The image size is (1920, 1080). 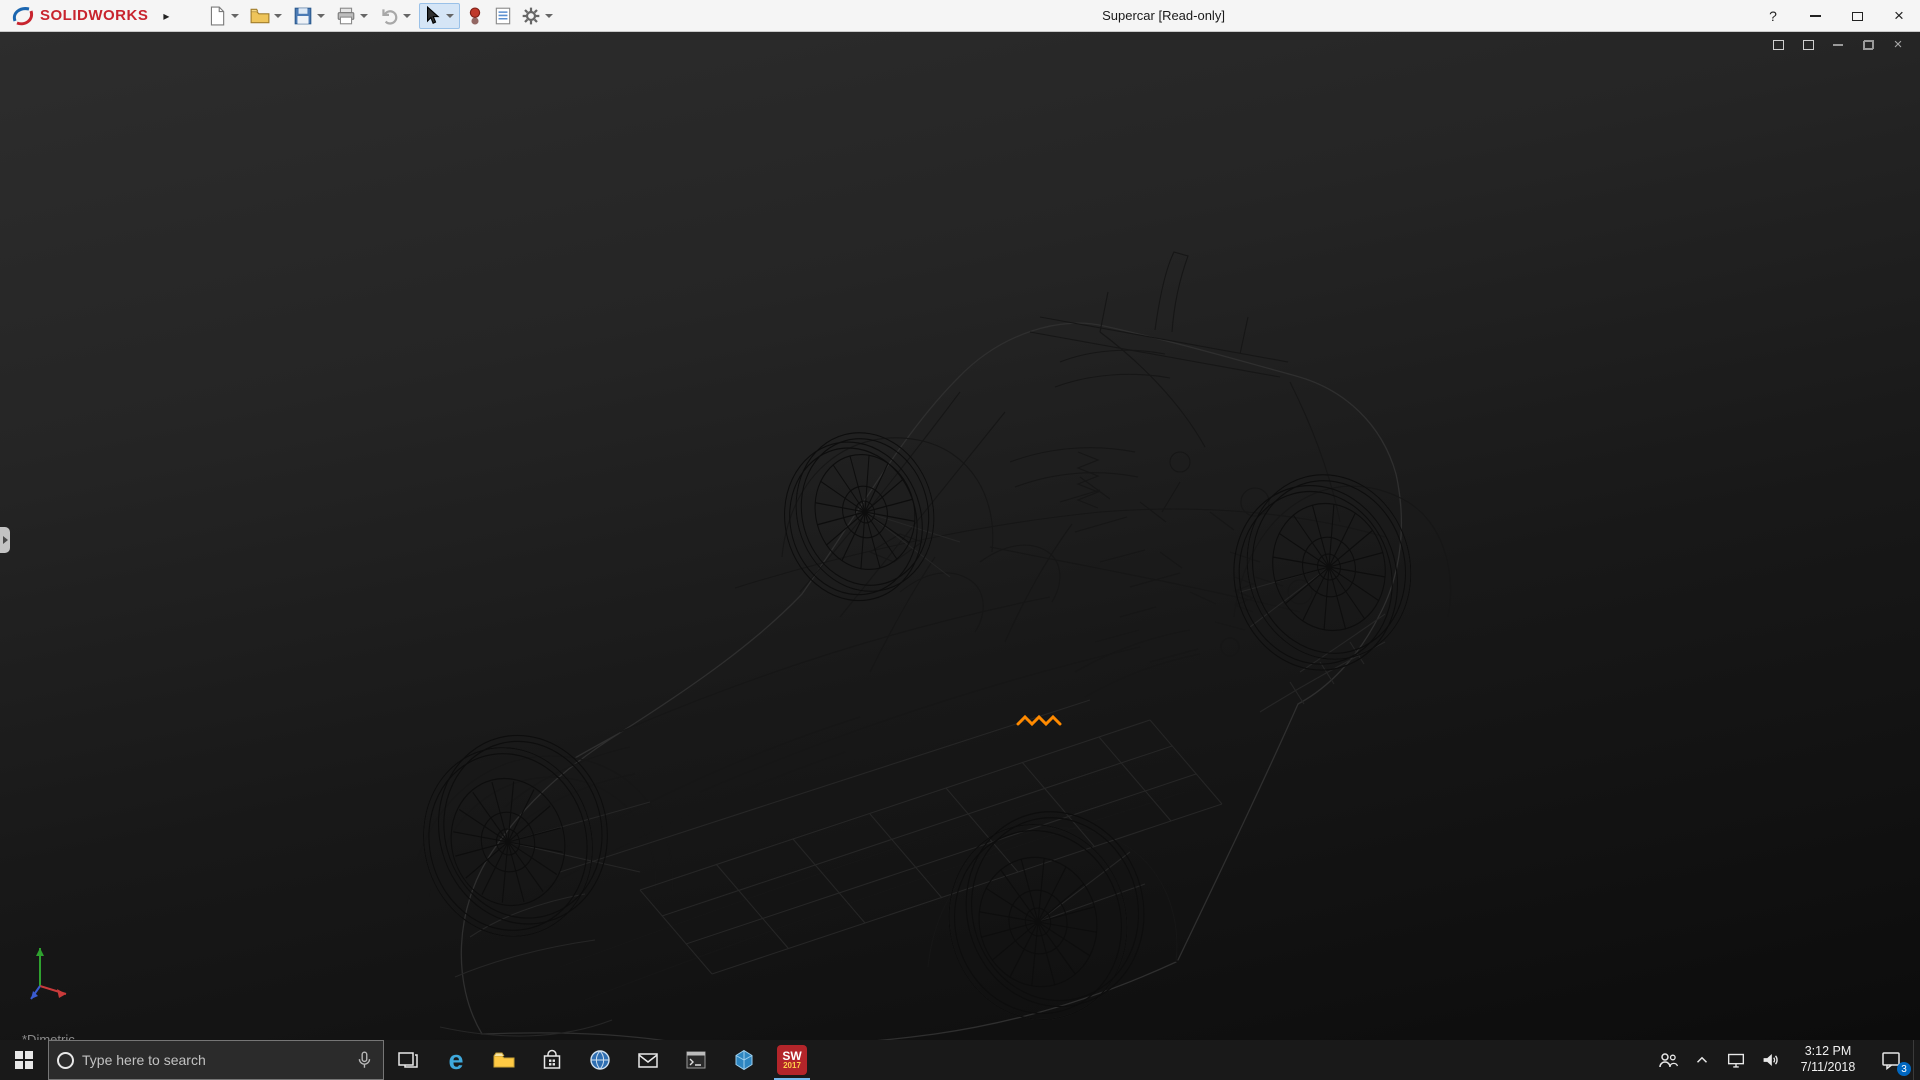 I want to click on dock-window-button, so click(x=1808, y=45).